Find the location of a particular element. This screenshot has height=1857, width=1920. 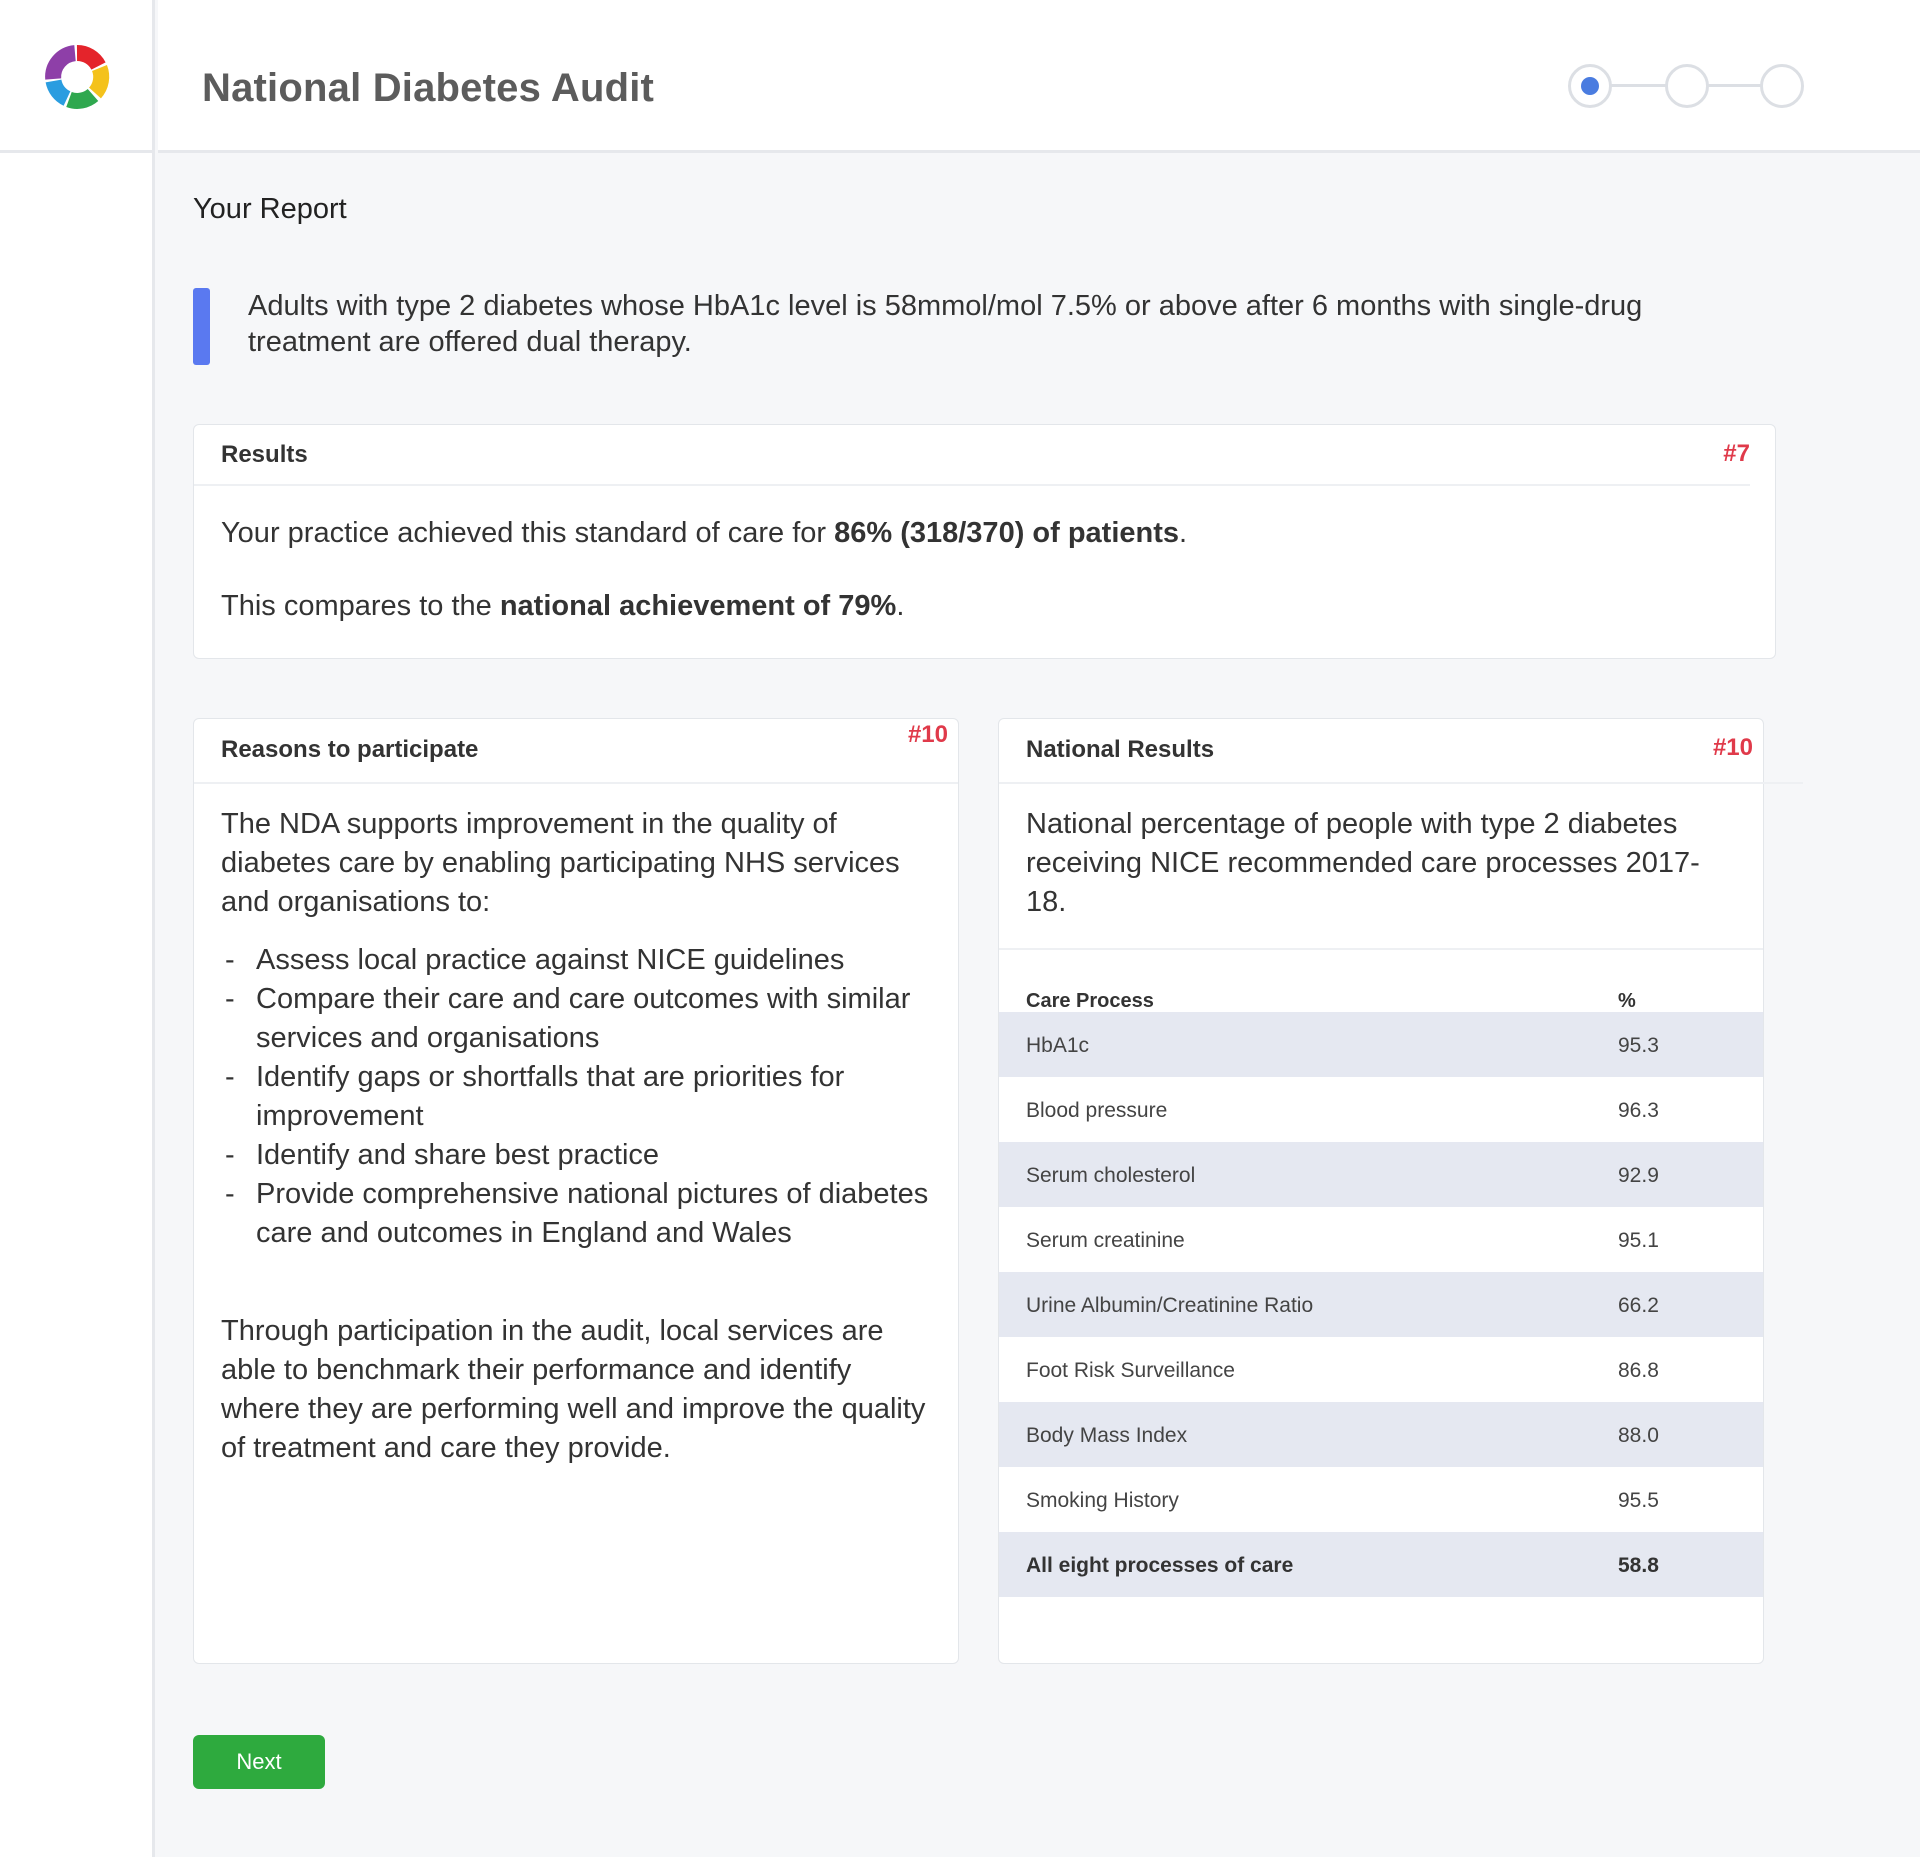

active-step-dot is located at coordinates (1590, 86).